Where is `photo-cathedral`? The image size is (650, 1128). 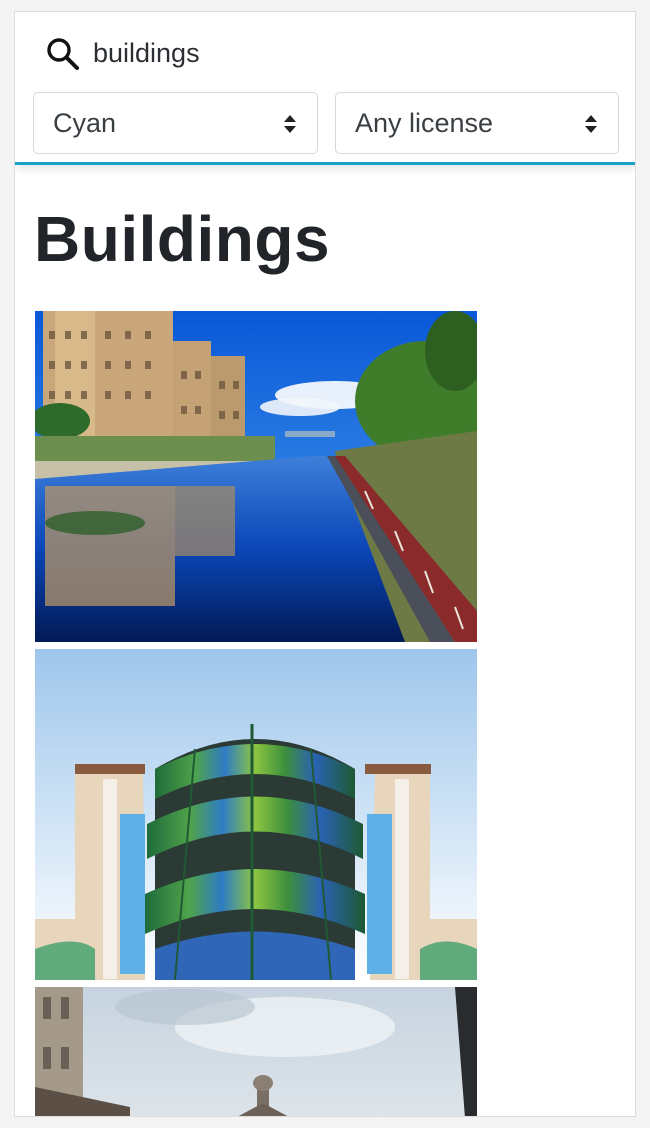
photo-cathedral is located at coordinates (256, 1051).